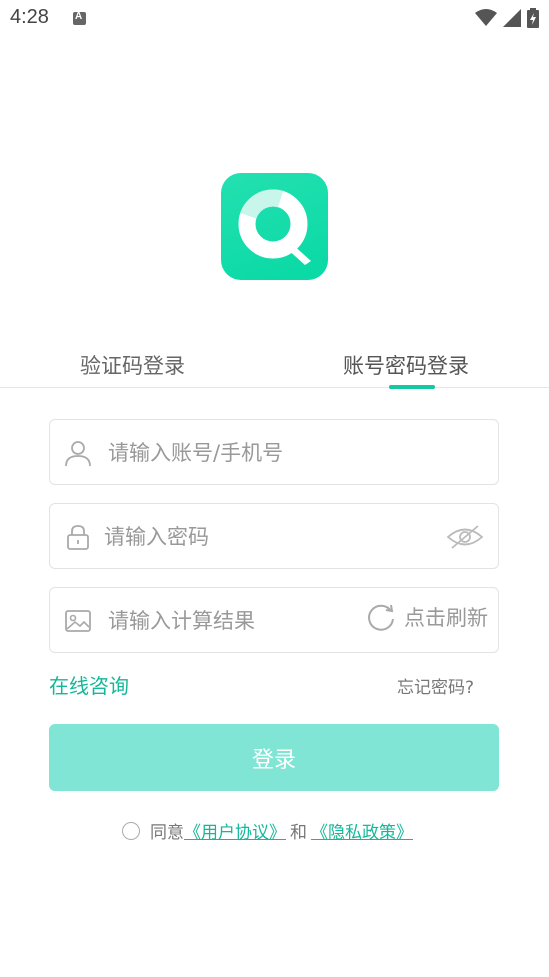 This screenshot has height=977, width=549. I want to click on password-input, so click(269, 537).